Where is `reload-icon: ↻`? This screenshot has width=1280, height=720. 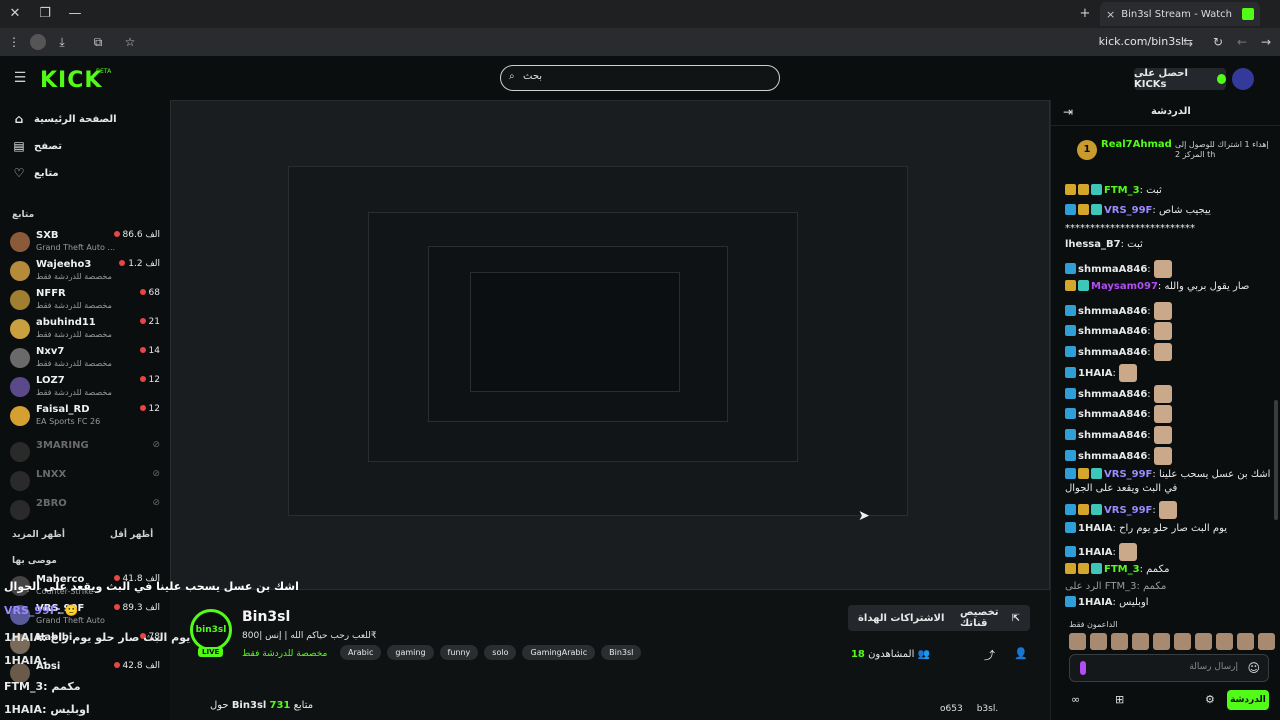 reload-icon: ↻ is located at coordinates (1218, 42).